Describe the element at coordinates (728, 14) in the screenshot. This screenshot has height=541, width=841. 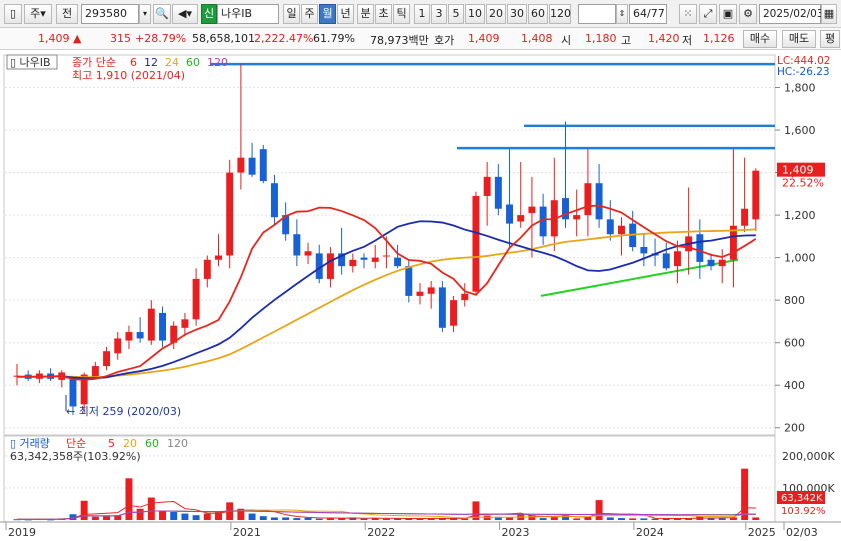
I see `save-icon: ▣` at that location.